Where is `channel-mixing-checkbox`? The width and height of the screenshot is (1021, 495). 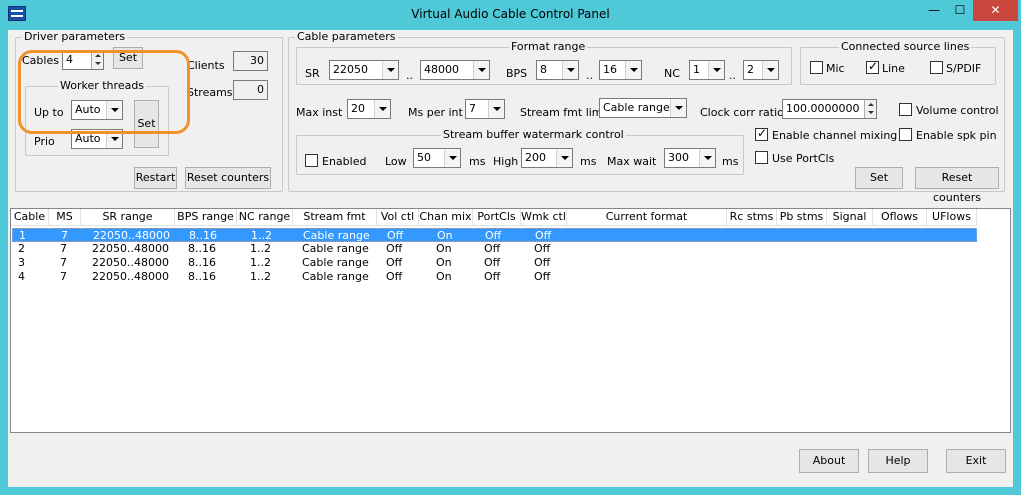 channel-mixing-checkbox is located at coordinates (761, 133).